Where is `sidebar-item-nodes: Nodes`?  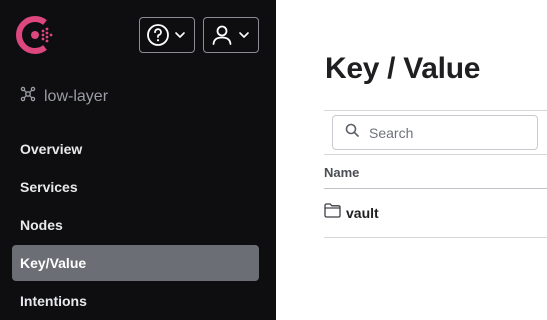
sidebar-item-nodes: Nodes is located at coordinates (135, 225).